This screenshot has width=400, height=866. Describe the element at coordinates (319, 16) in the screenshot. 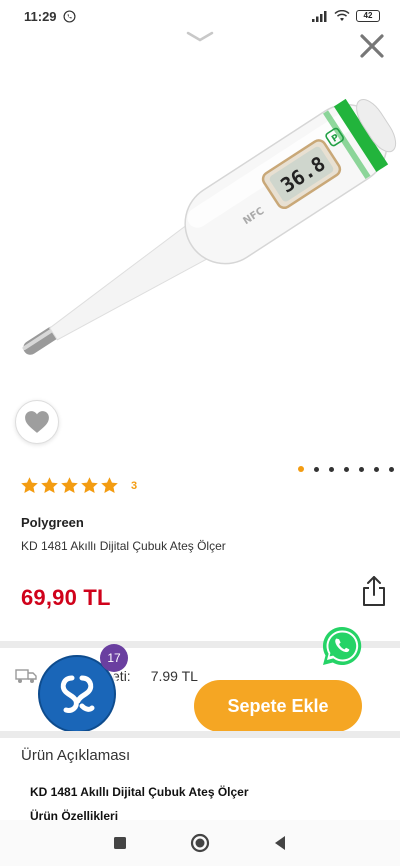

I see `signal-icon` at that location.